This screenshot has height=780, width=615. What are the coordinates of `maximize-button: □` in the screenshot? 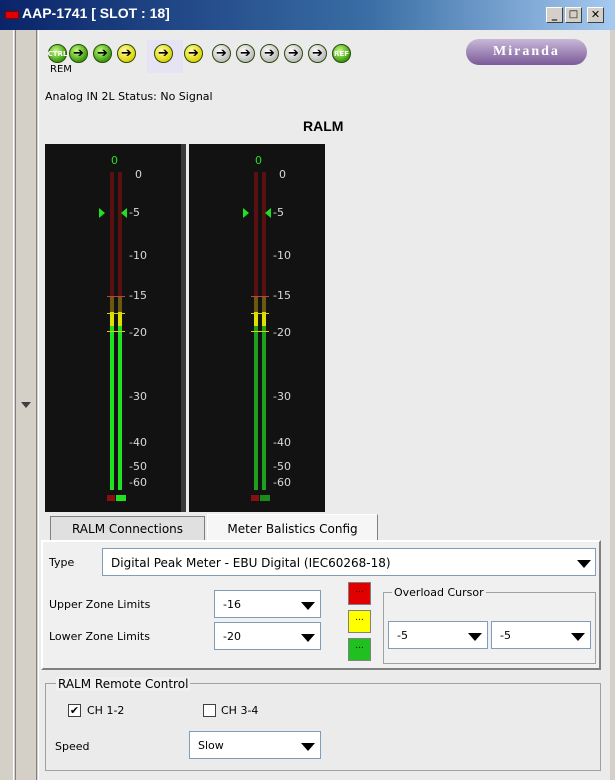 It's located at (573, 15).